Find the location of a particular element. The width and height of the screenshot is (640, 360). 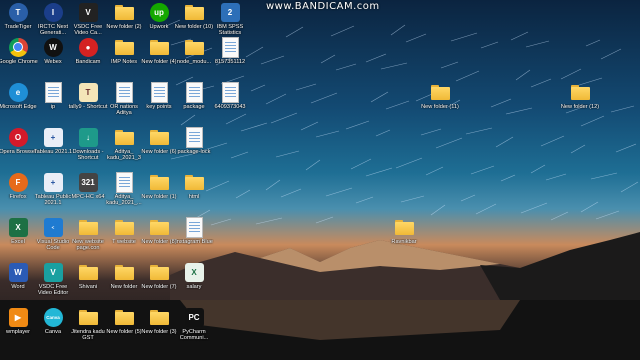

desktop-icon: OR nations Aditya is located at coordinates (124, 99).